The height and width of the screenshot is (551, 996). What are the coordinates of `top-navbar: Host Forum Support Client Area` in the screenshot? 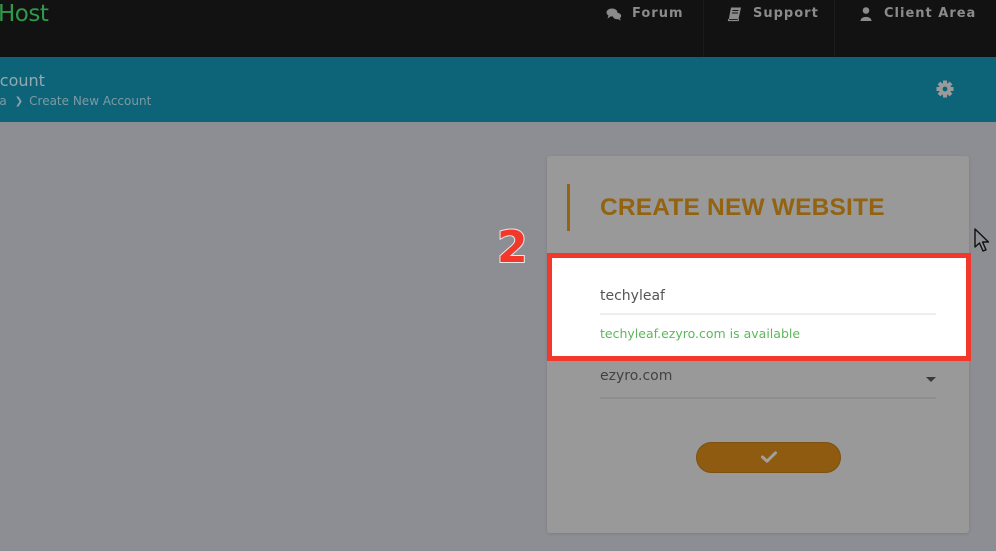 It's located at (498, 28).